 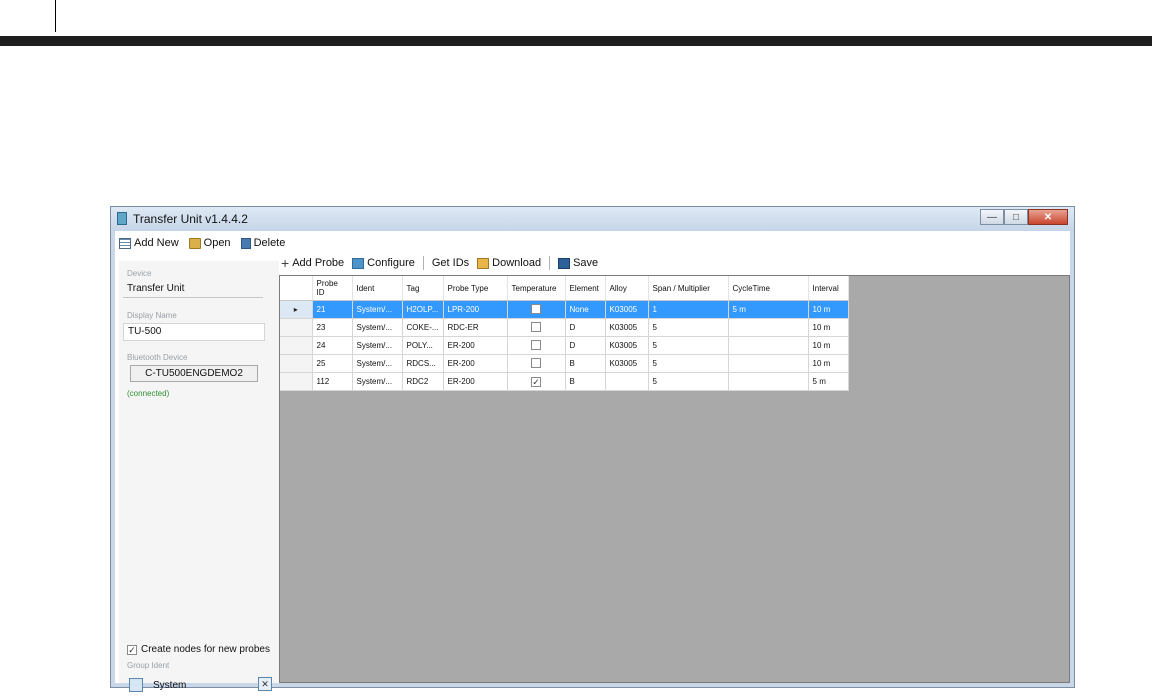 What do you see at coordinates (423, 288) in the screenshot?
I see `column-header: Tag` at bounding box center [423, 288].